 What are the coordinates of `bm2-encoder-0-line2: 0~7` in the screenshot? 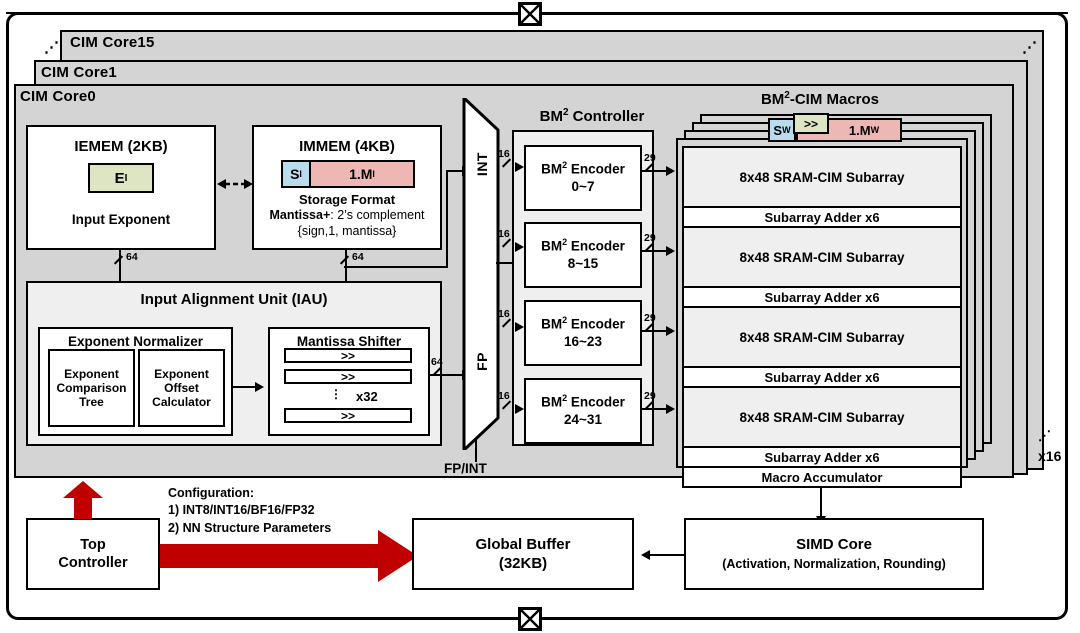 It's located at (583, 186).